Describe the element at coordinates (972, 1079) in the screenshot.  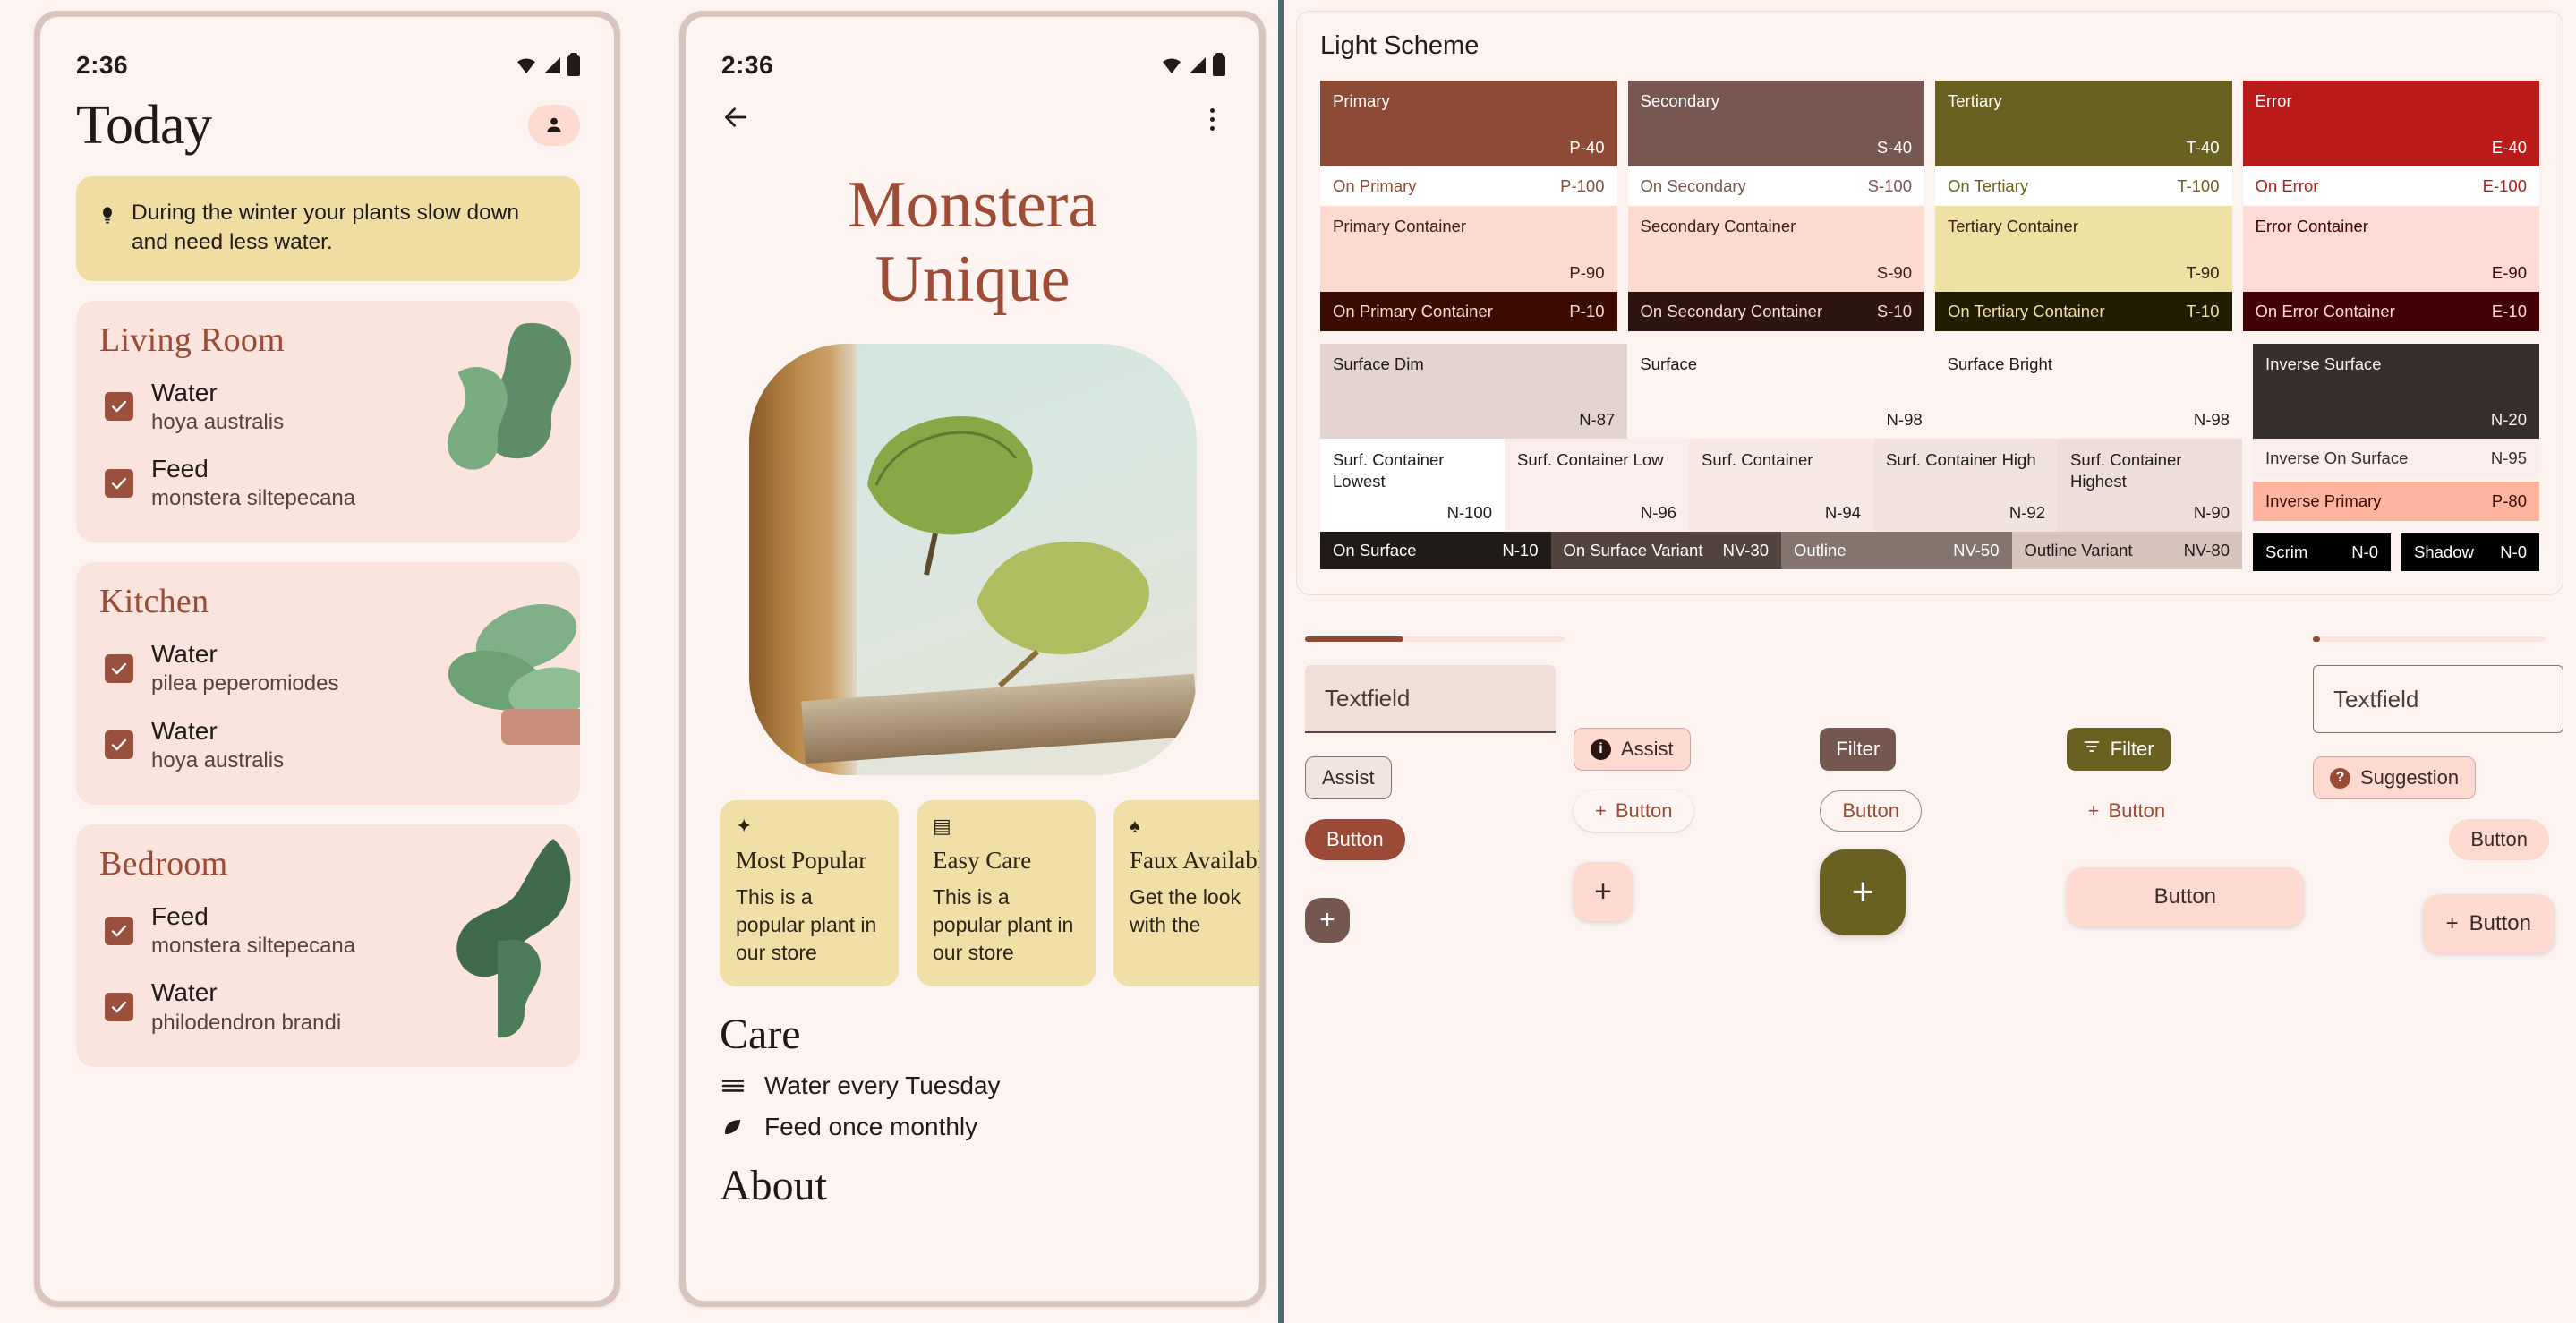
I see `care-item: Water every Tuesday` at that location.